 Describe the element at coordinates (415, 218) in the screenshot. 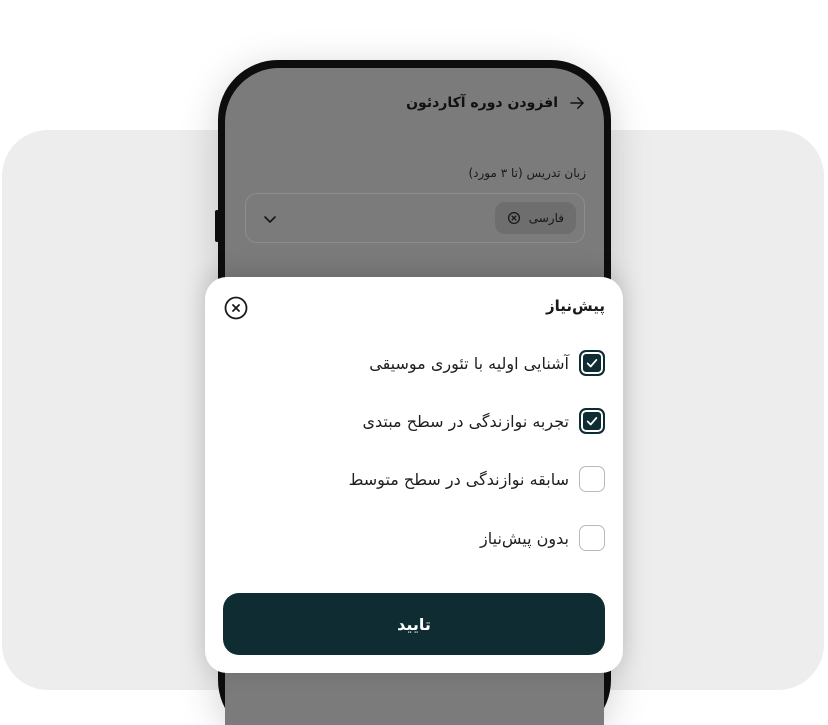

I see `language-select: فارسی` at that location.